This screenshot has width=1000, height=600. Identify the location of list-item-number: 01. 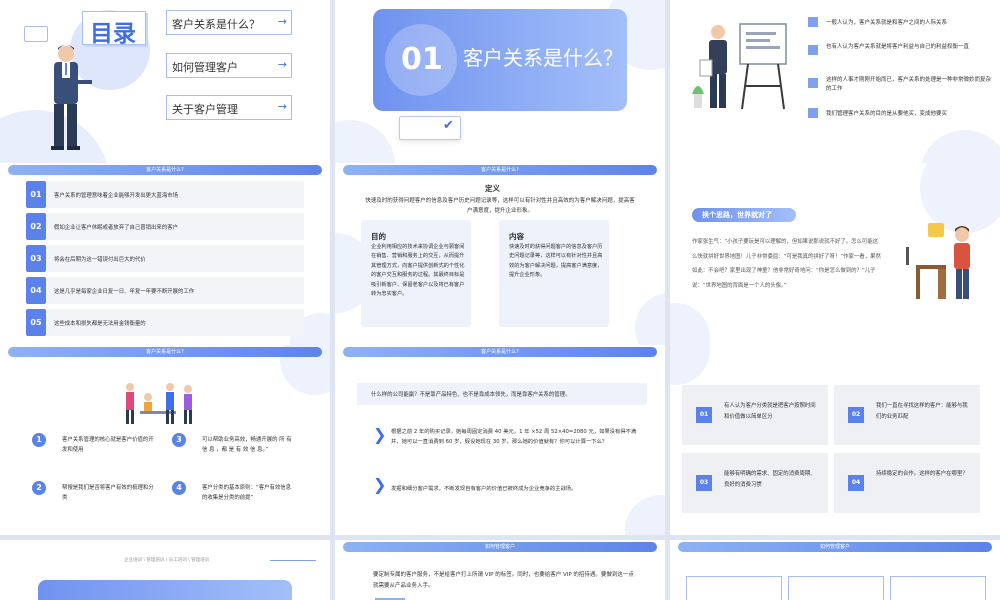
(36, 194).